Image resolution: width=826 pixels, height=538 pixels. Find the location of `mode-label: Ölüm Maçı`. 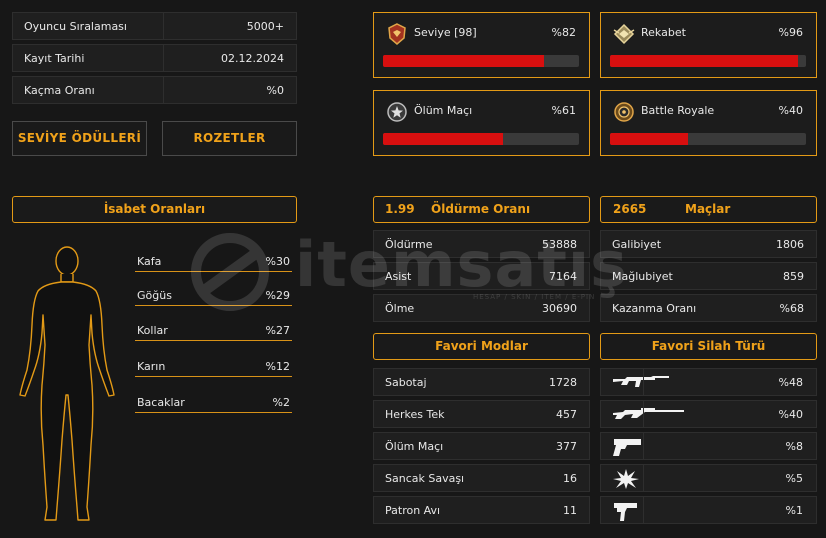

mode-label: Ölüm Maçı is located at coordinates (414, 446).